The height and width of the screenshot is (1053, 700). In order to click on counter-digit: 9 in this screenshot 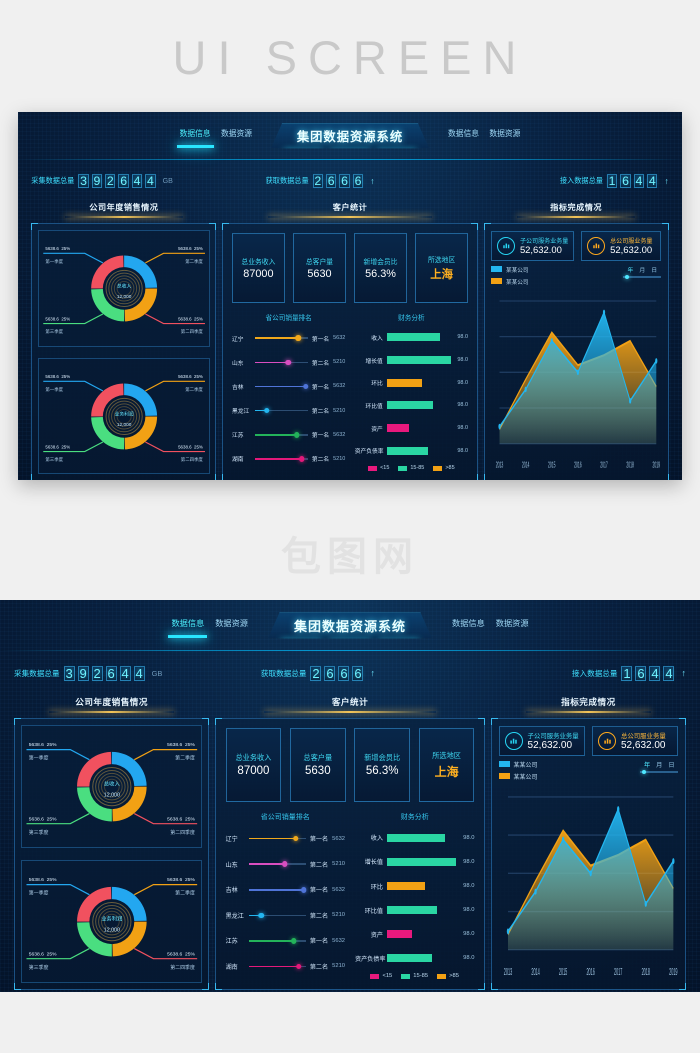, I will do `click(97, 181)`.